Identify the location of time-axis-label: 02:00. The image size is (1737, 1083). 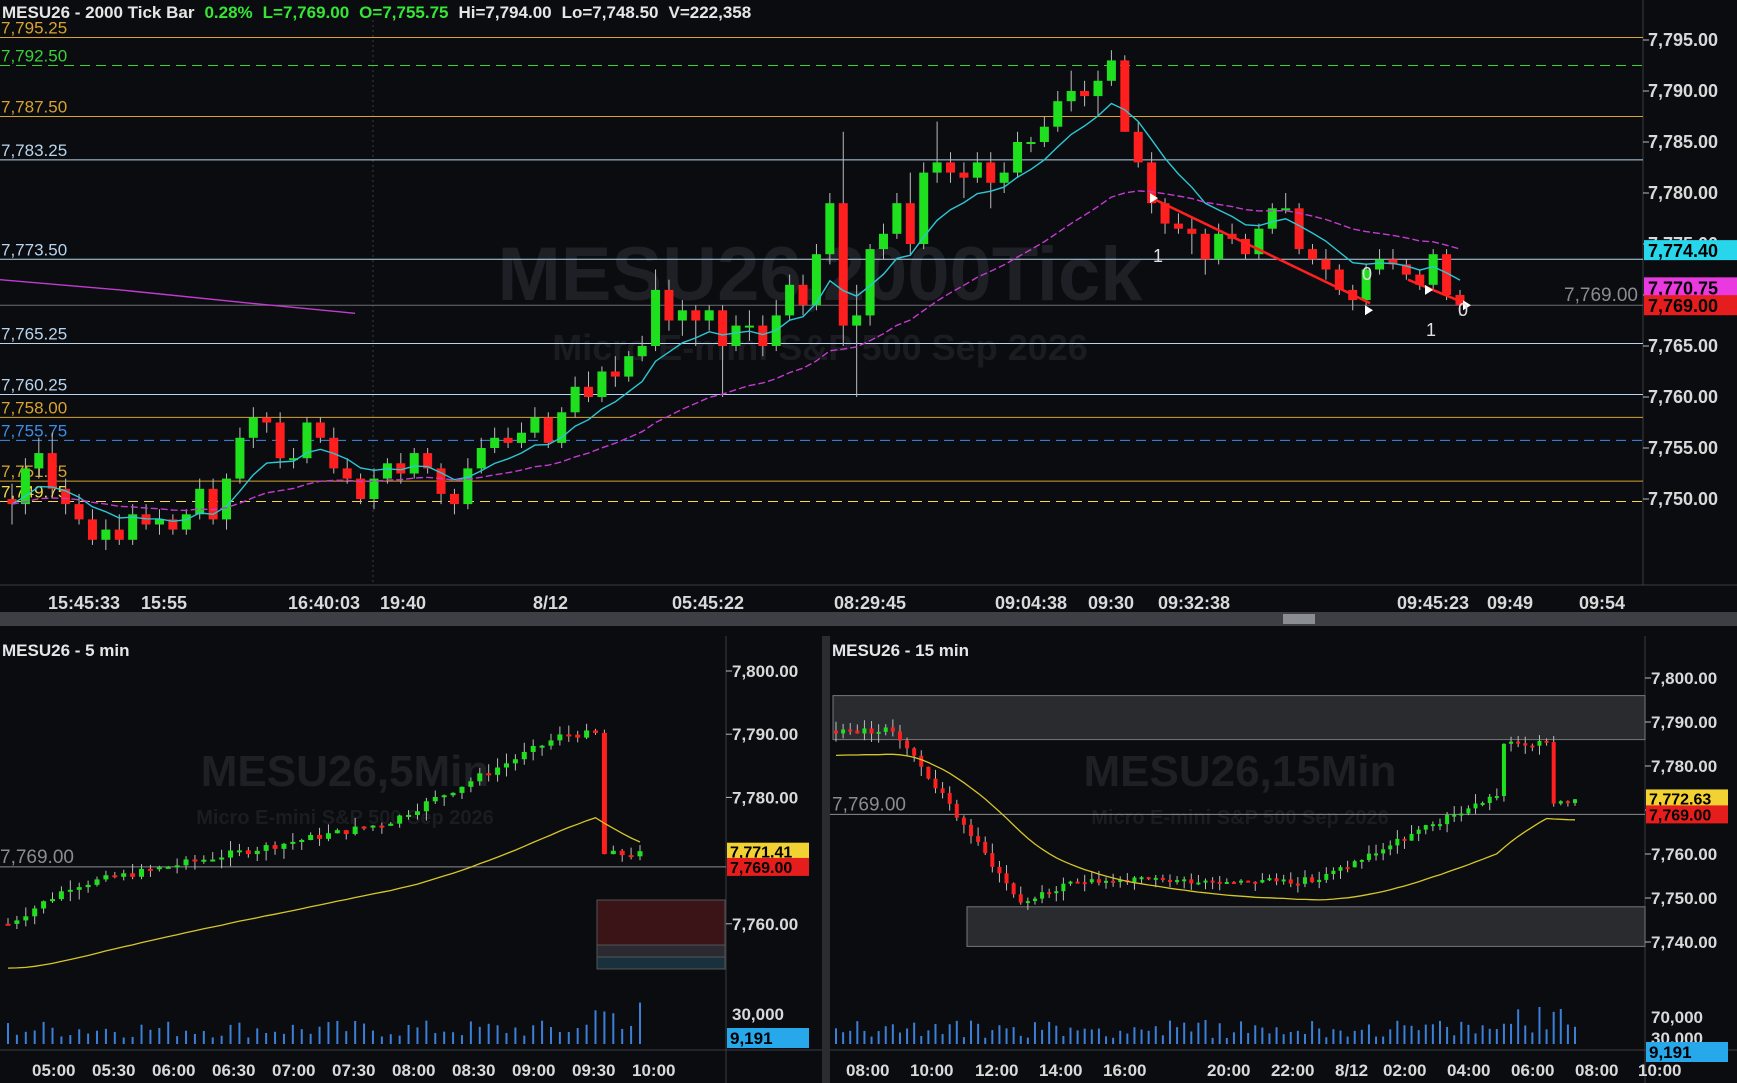
(1404, 1070).